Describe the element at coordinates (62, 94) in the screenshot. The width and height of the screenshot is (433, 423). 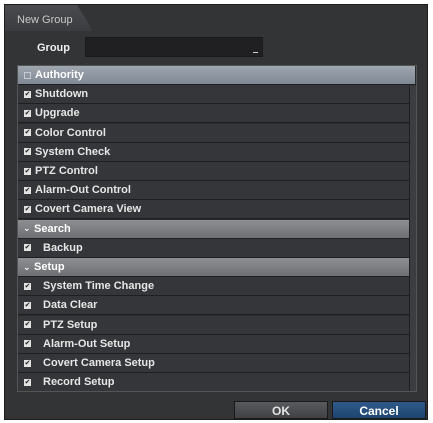
I see `row-label: Shutdown` at that location.